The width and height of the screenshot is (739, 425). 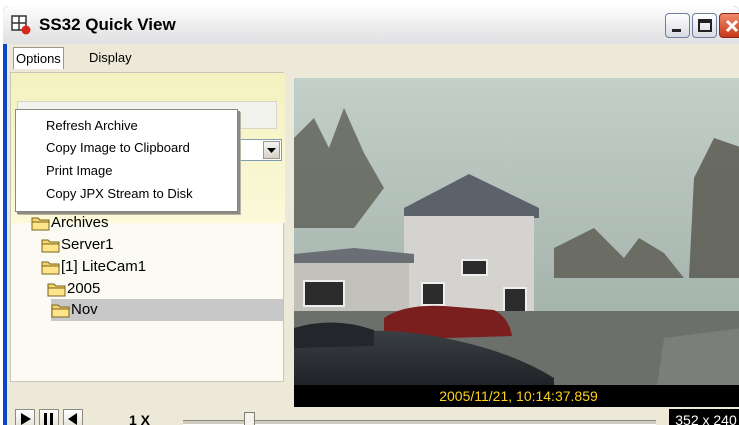 I want to click on menu-options-label: Options, so click(x=38, y=58).